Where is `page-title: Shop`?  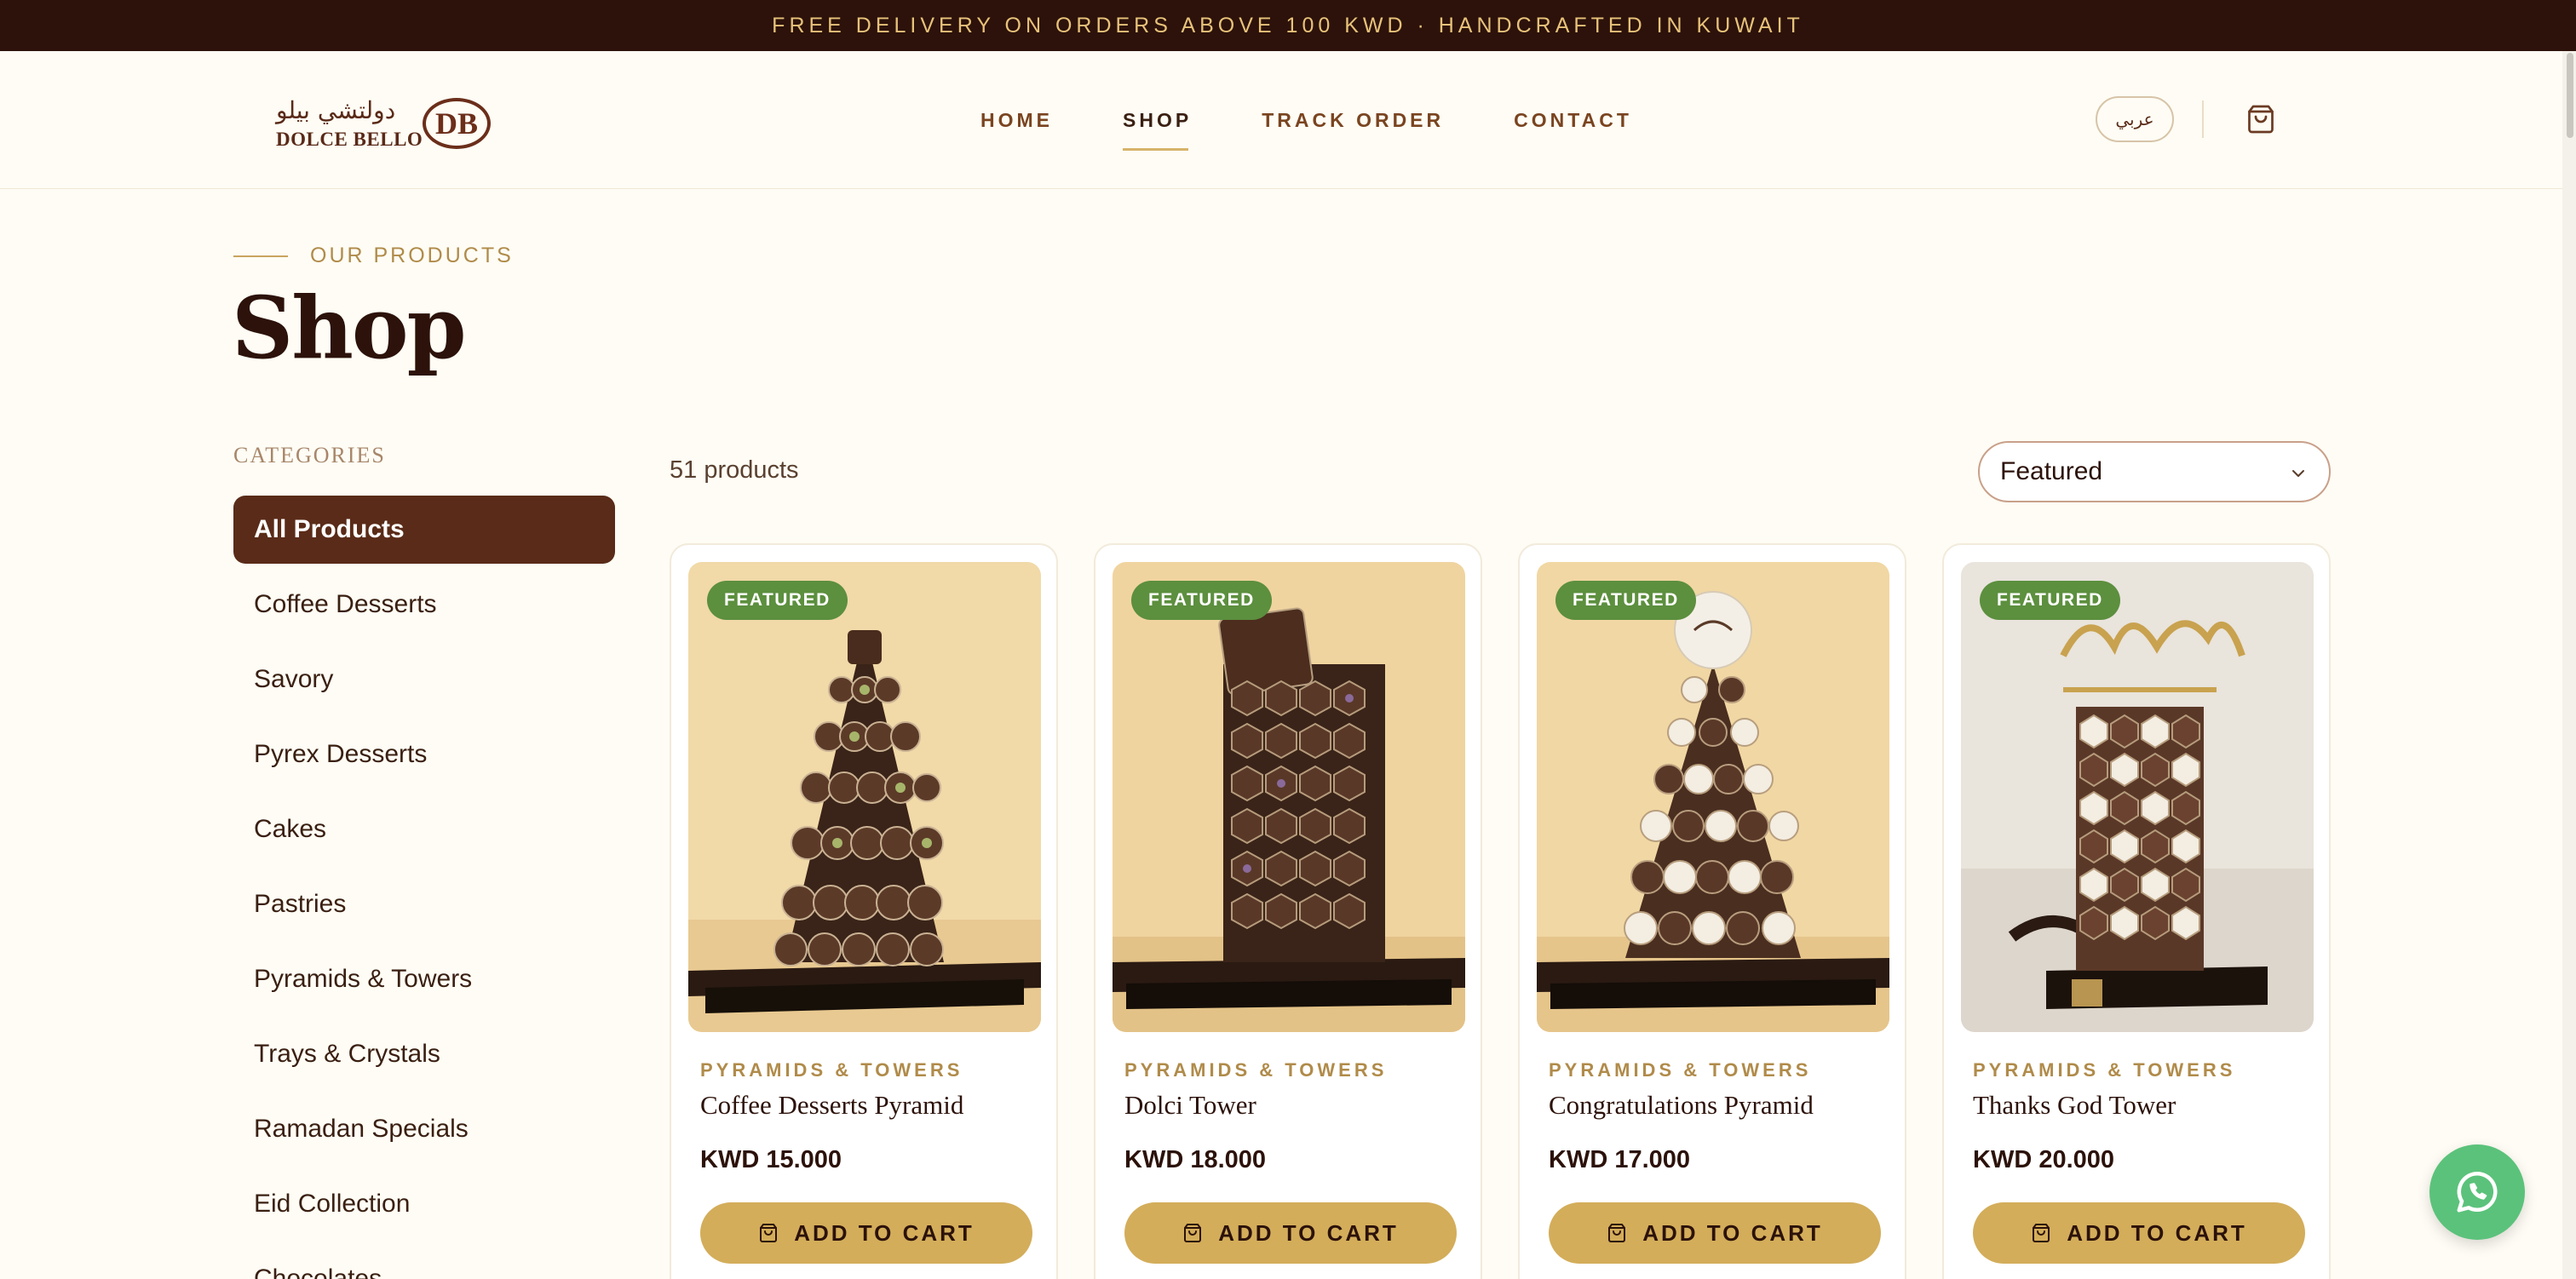
page-title: Shop is located at coordinates (349, 328).